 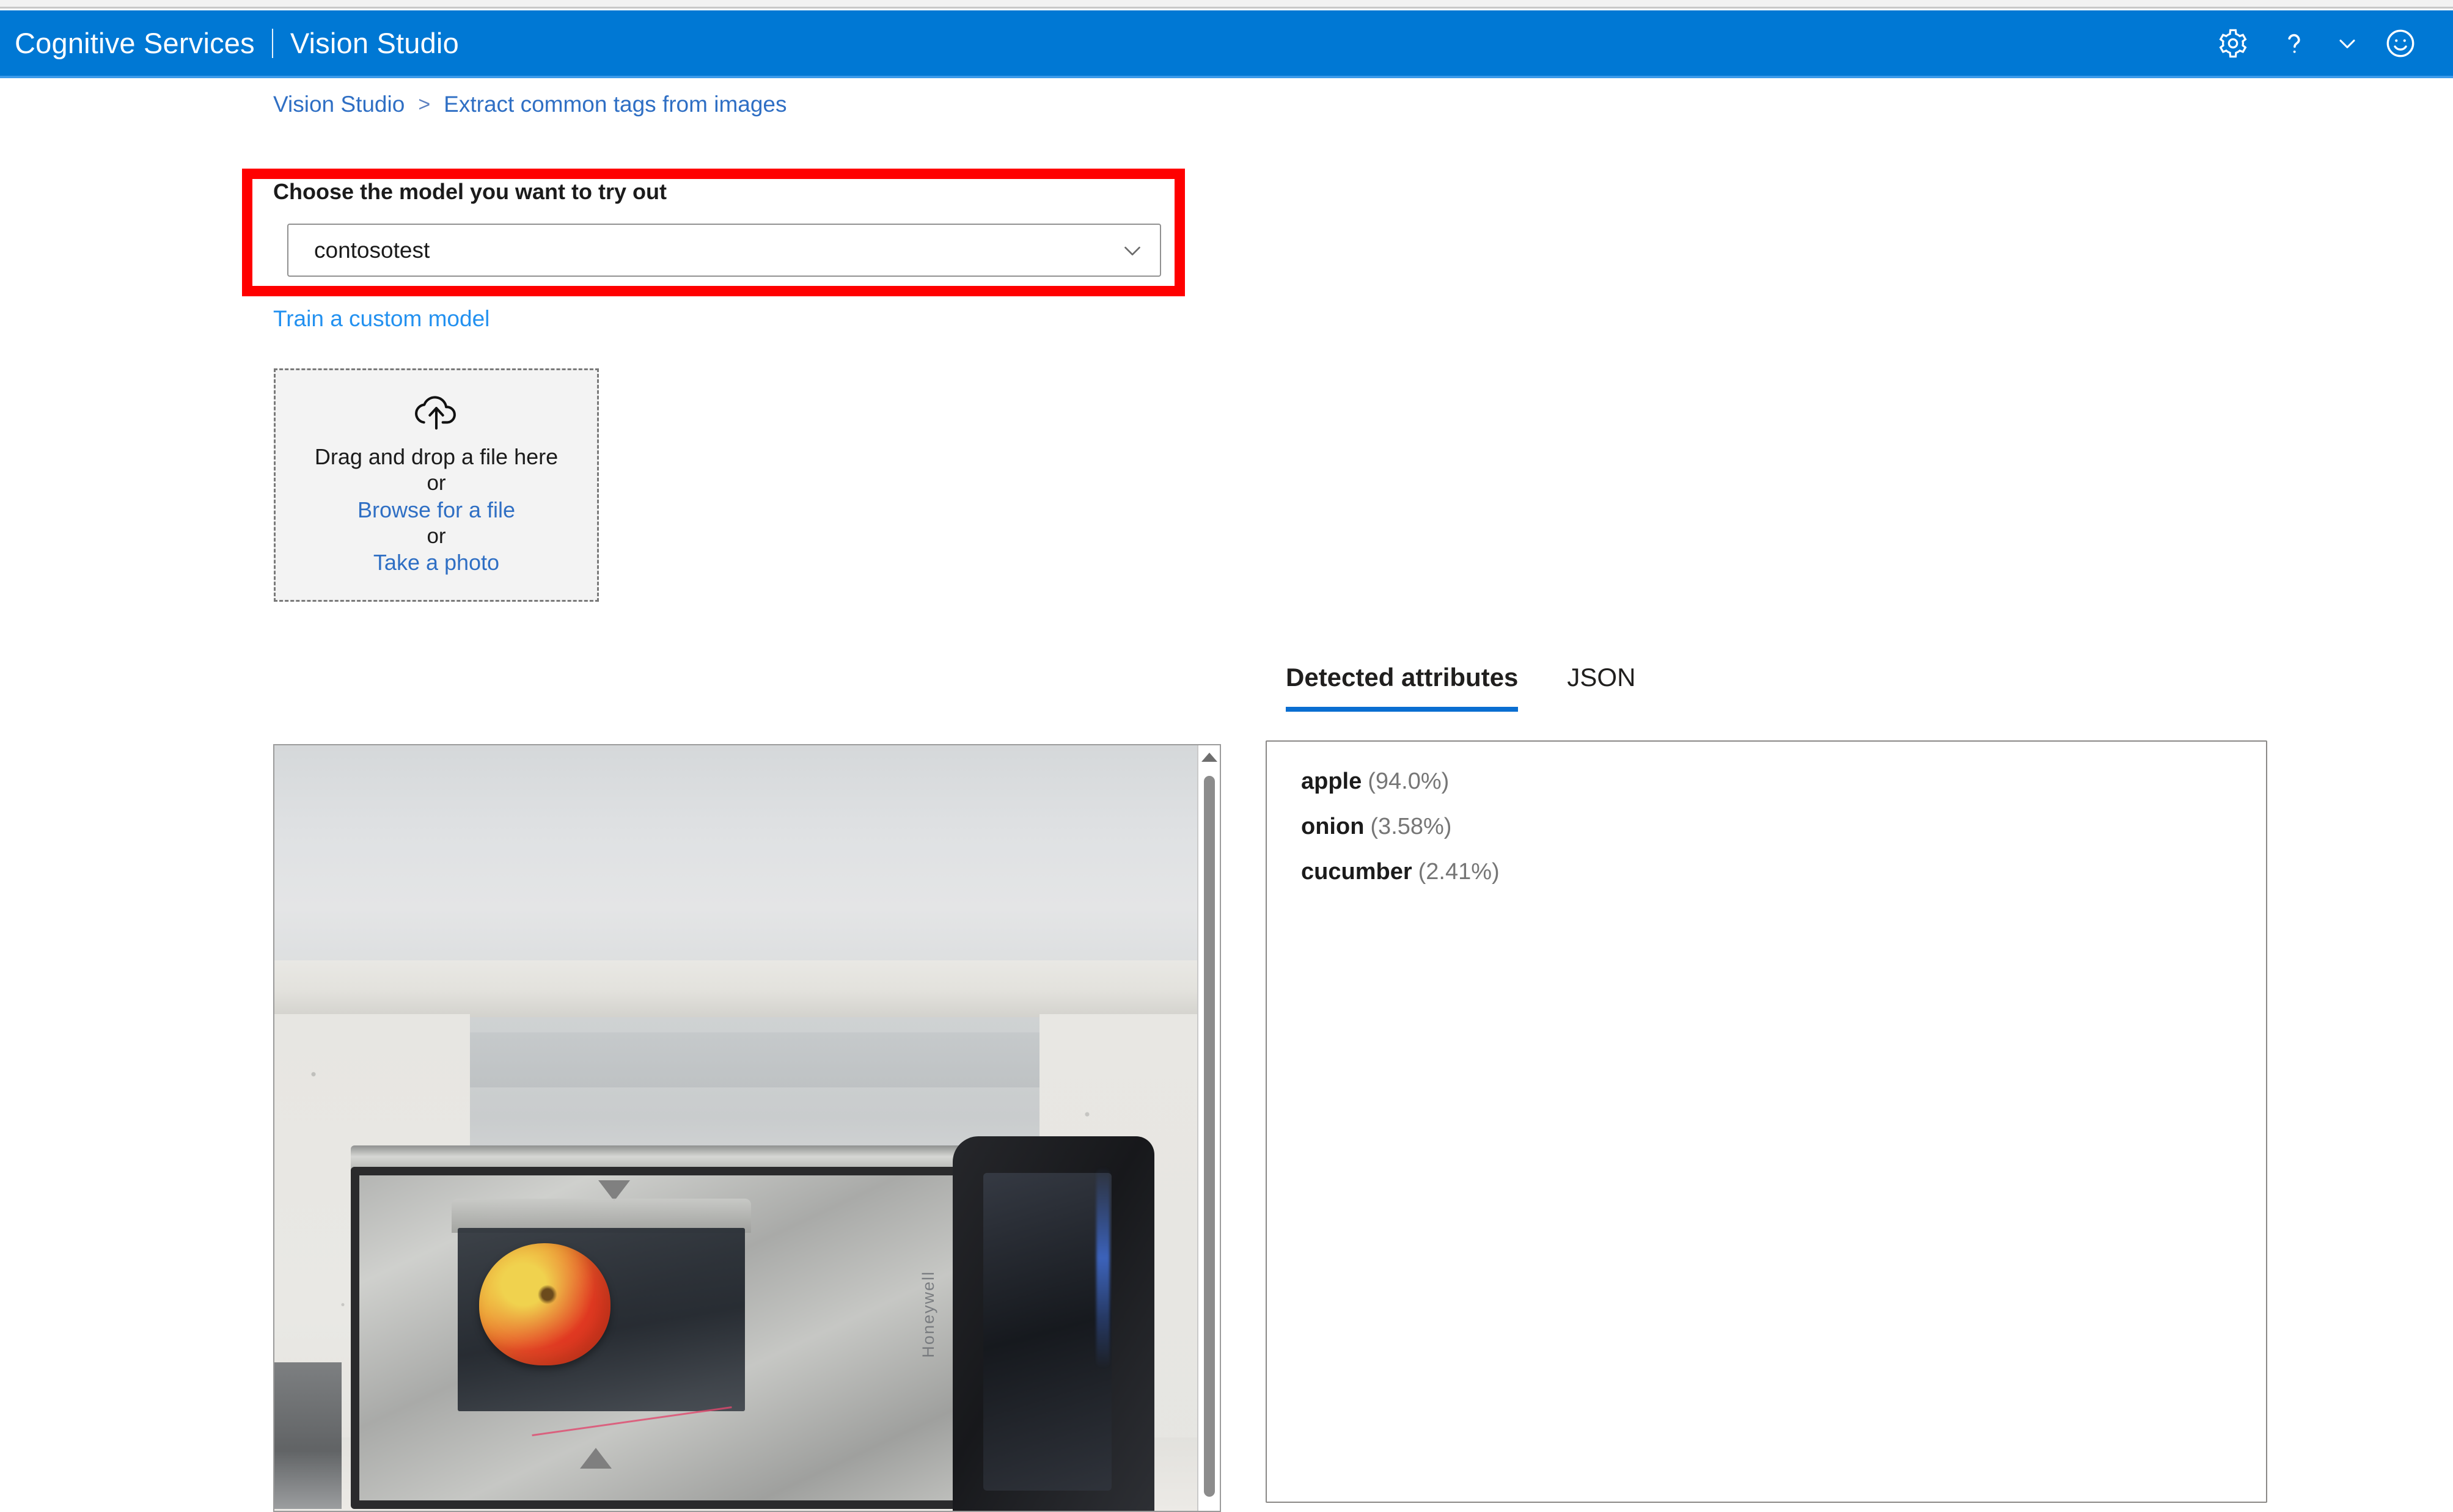 What do you see at coordinates (736, 853) in the screenshot?
I see `photo-ceiling` at bounding box center [736, 853].